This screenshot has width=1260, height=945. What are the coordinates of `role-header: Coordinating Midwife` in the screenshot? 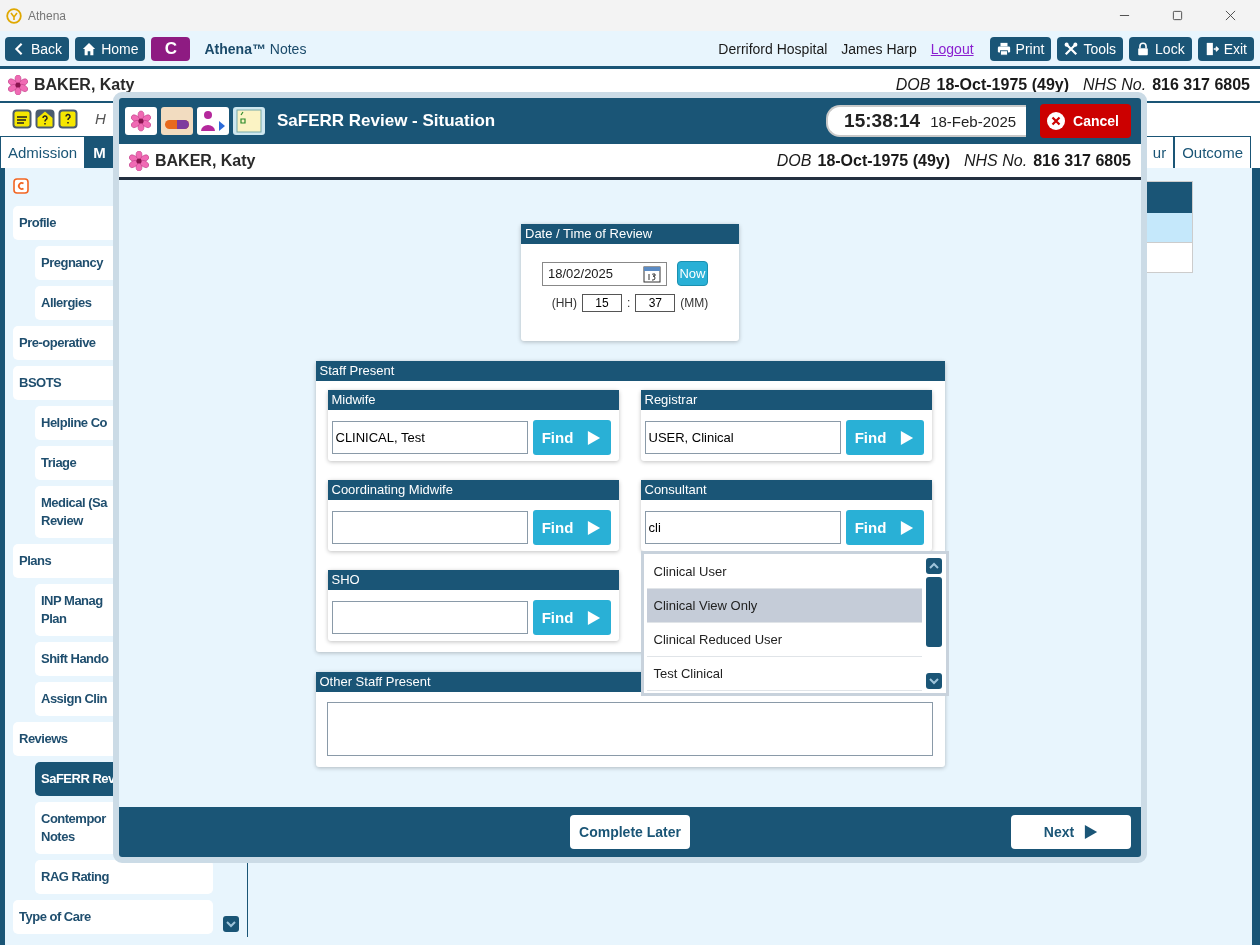 It's located at (473, 490).